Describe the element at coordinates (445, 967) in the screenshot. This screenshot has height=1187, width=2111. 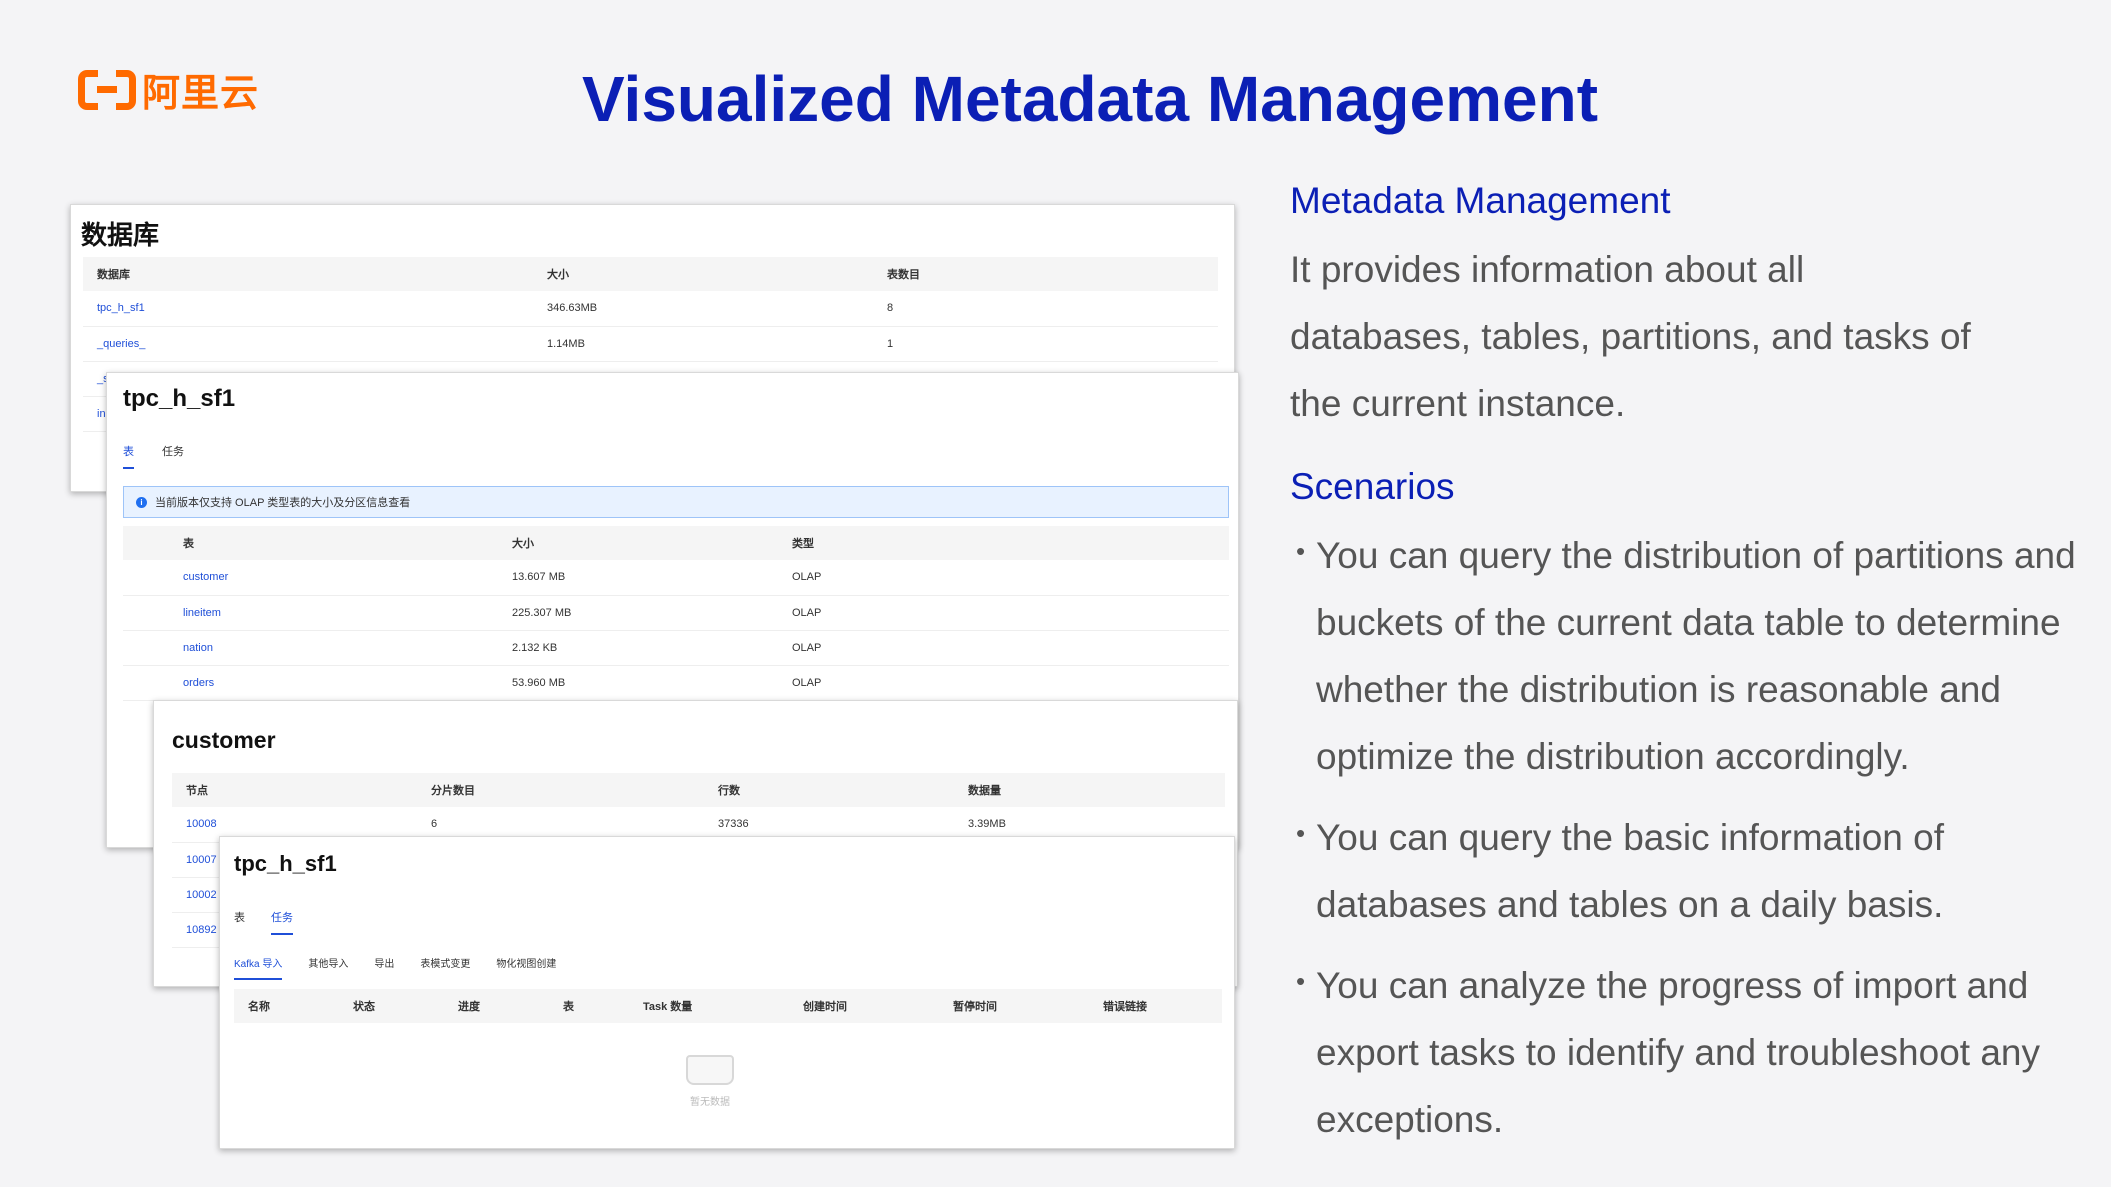
I see `subtab-schema-change: 表模式变更` at that location.